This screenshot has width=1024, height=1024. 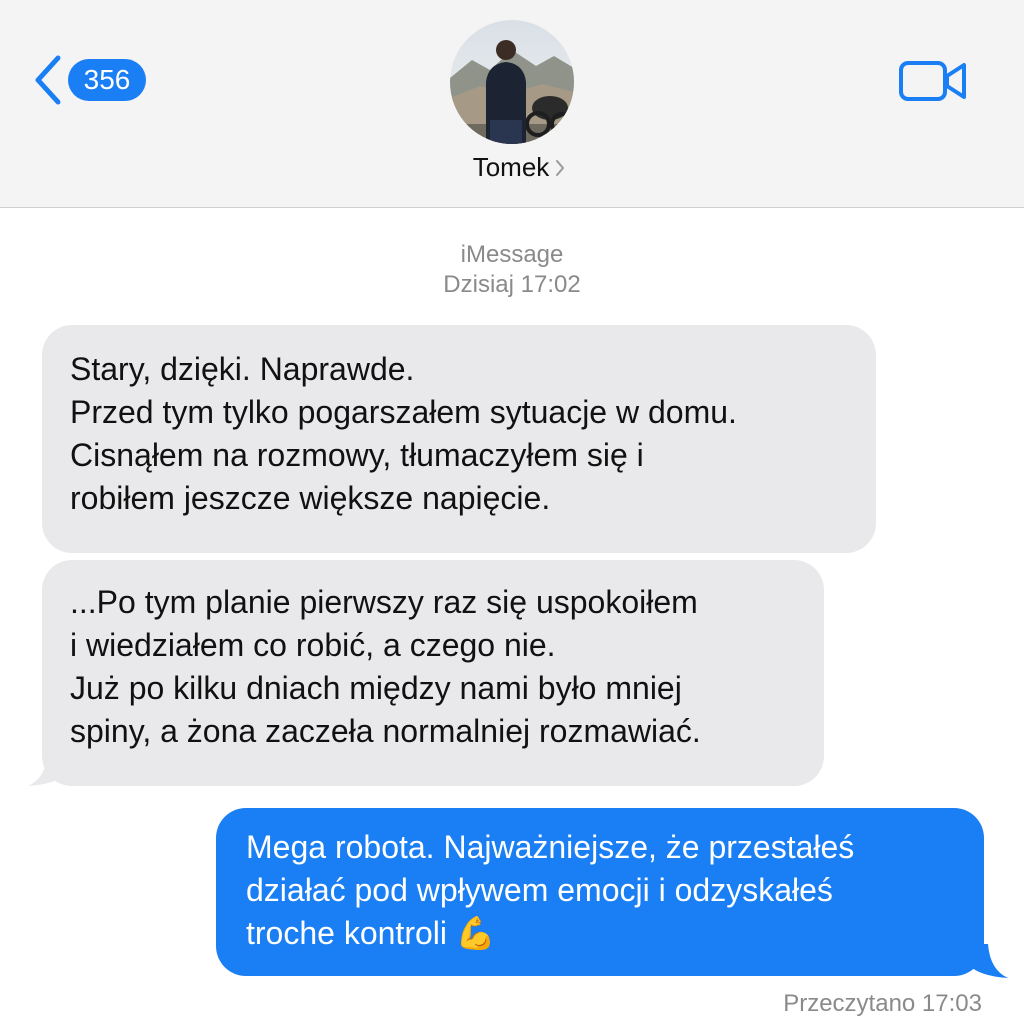 I want to click on contact-info: Tomek, so click(x=512, y=167).